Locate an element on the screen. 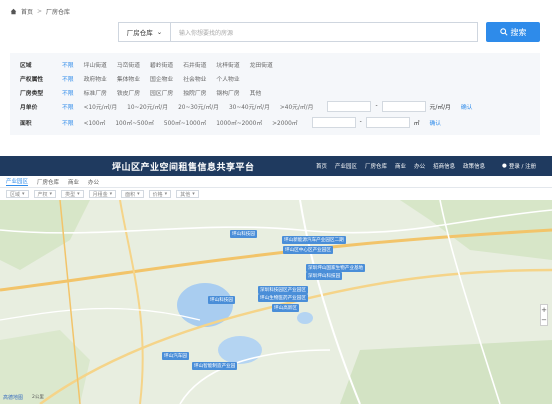 The width and height of the screenshot is (552, 404). price-max-input is located at coordinates (403, 106).